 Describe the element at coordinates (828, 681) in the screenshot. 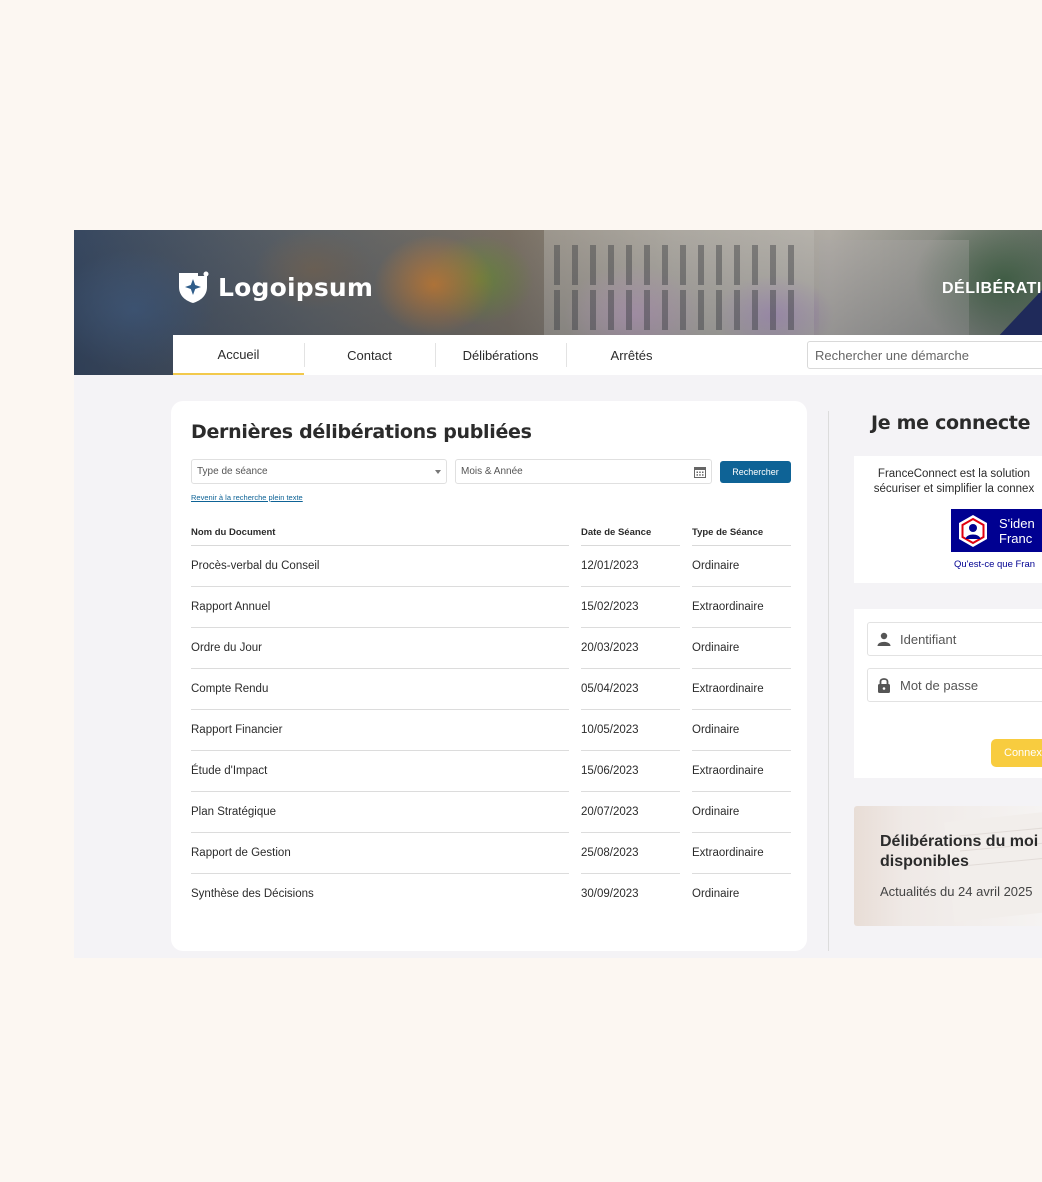

I see `column-divider` at that location.